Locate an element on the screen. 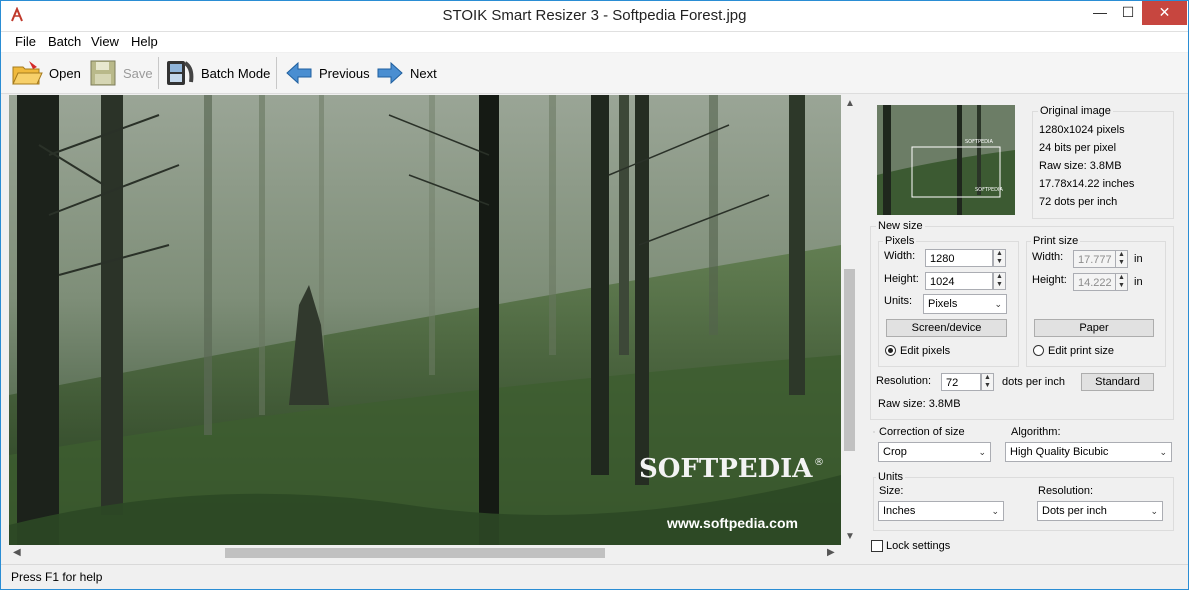 The image size is (1189, 590). print-height-unit: in is located at coordinates (1138, 282).